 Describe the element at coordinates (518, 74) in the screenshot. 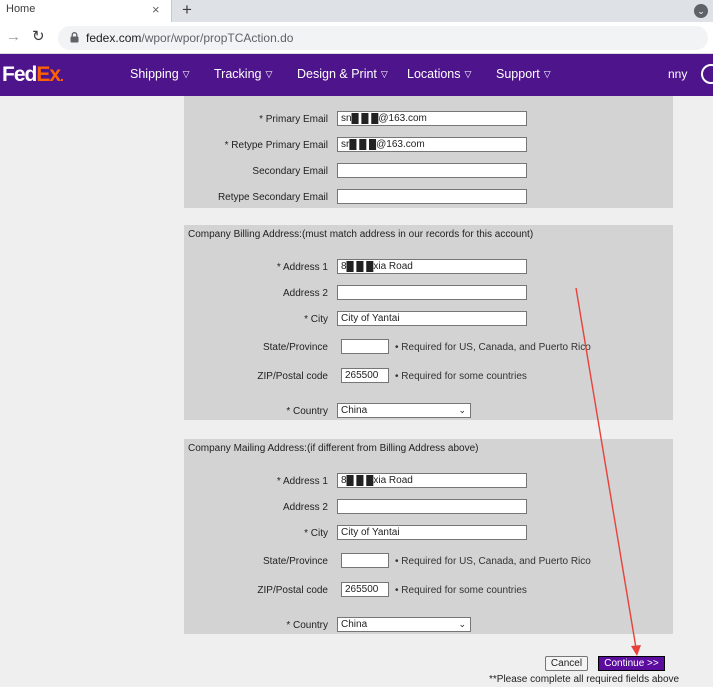

I see `menu-label: Support` at that location.